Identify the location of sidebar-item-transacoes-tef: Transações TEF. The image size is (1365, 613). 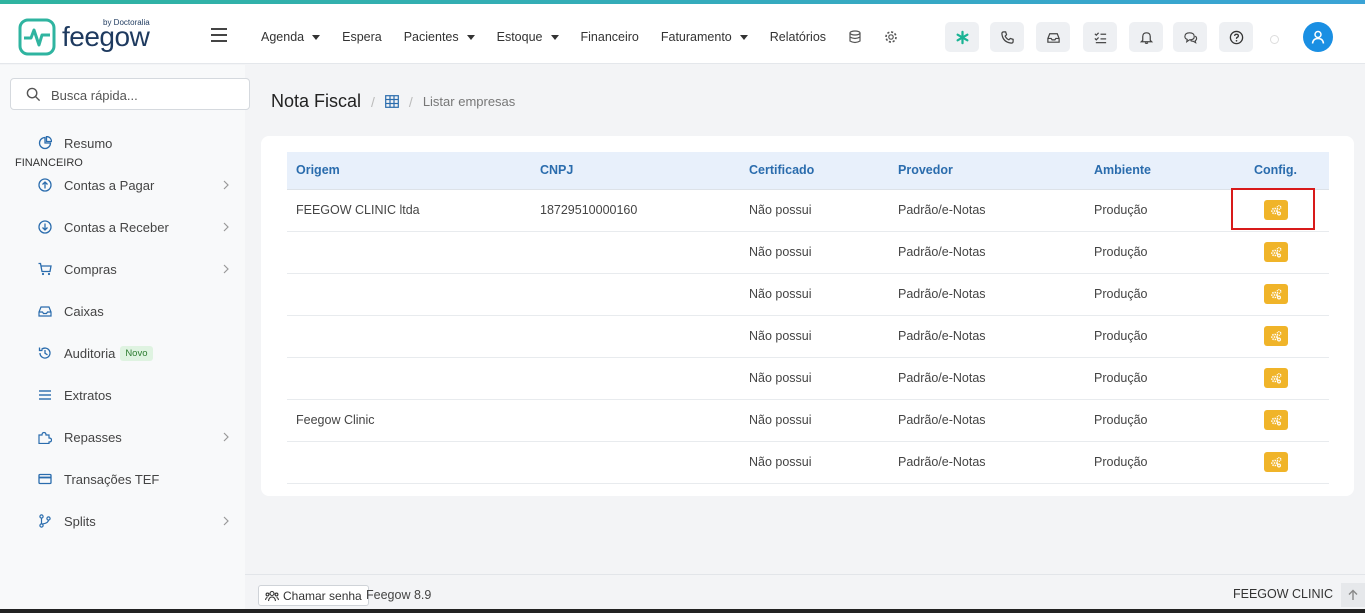
(138, 479).